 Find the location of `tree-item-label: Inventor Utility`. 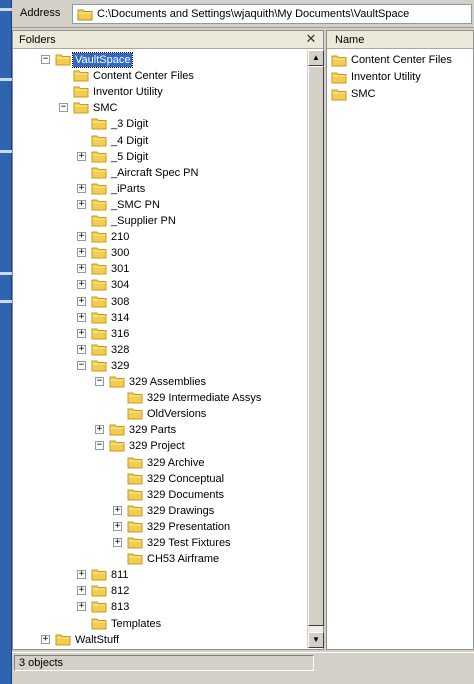

tree-item-label: Inventor Utility is located at coordinates (128, 92).